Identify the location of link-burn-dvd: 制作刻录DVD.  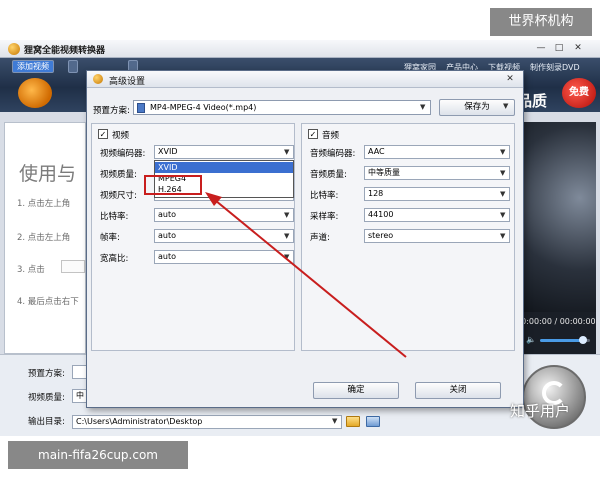
(555, 67).